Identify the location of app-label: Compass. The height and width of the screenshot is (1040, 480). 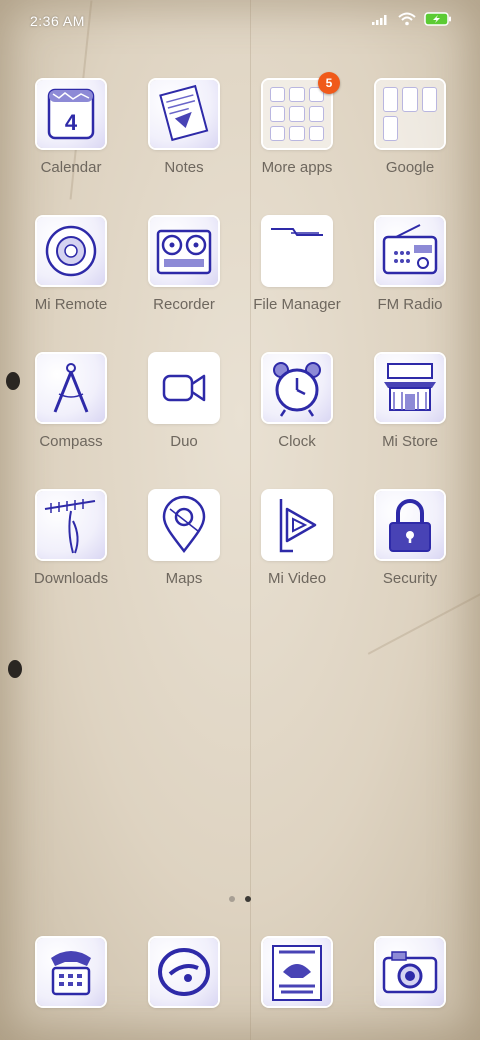
(71, 441).